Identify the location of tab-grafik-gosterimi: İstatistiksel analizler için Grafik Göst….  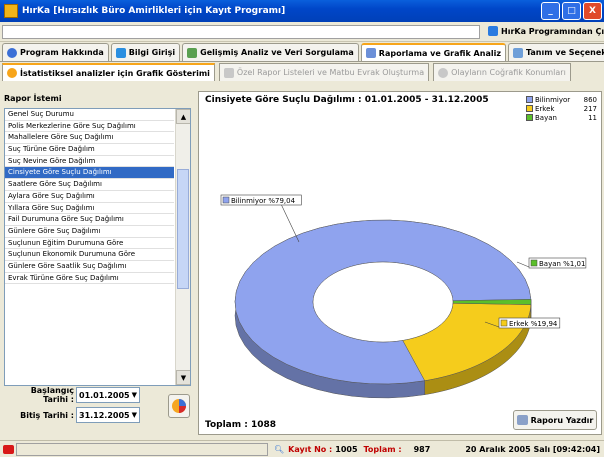
(108, 72).